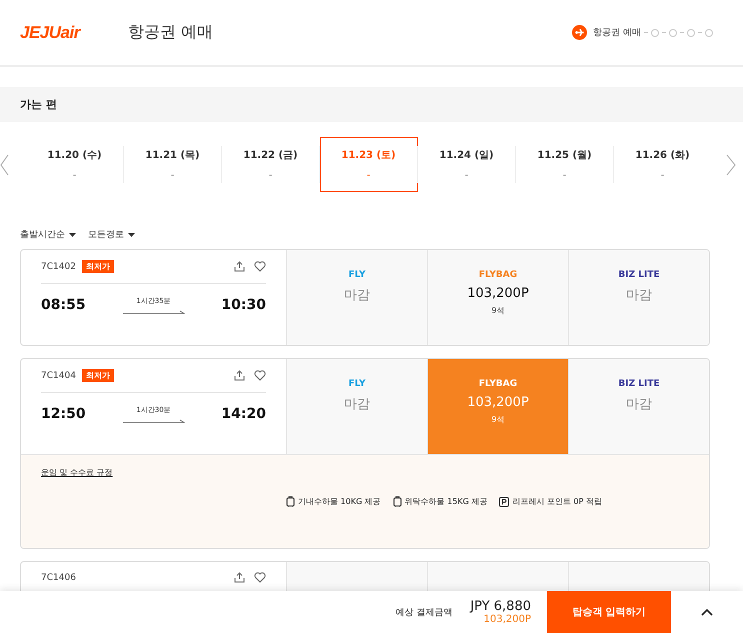 Image resolution: width=743 pixels, height=633 pixels. Describe the element at coordinates (504, 501) in the screenshot. I see `points-icon` at that location.